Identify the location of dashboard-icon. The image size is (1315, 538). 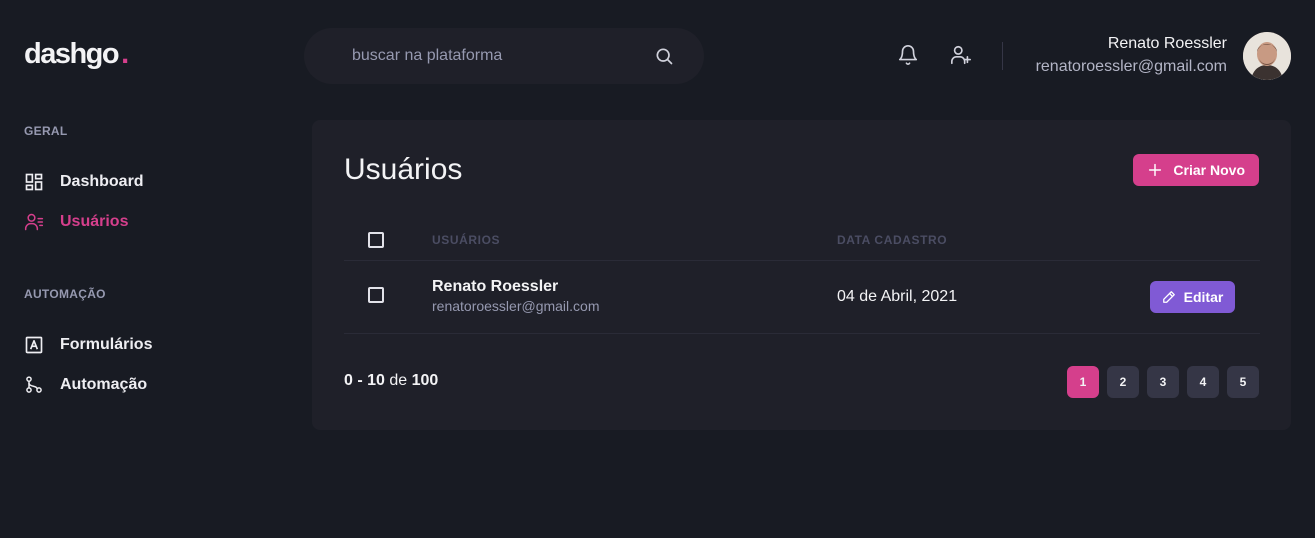
(34, 182).